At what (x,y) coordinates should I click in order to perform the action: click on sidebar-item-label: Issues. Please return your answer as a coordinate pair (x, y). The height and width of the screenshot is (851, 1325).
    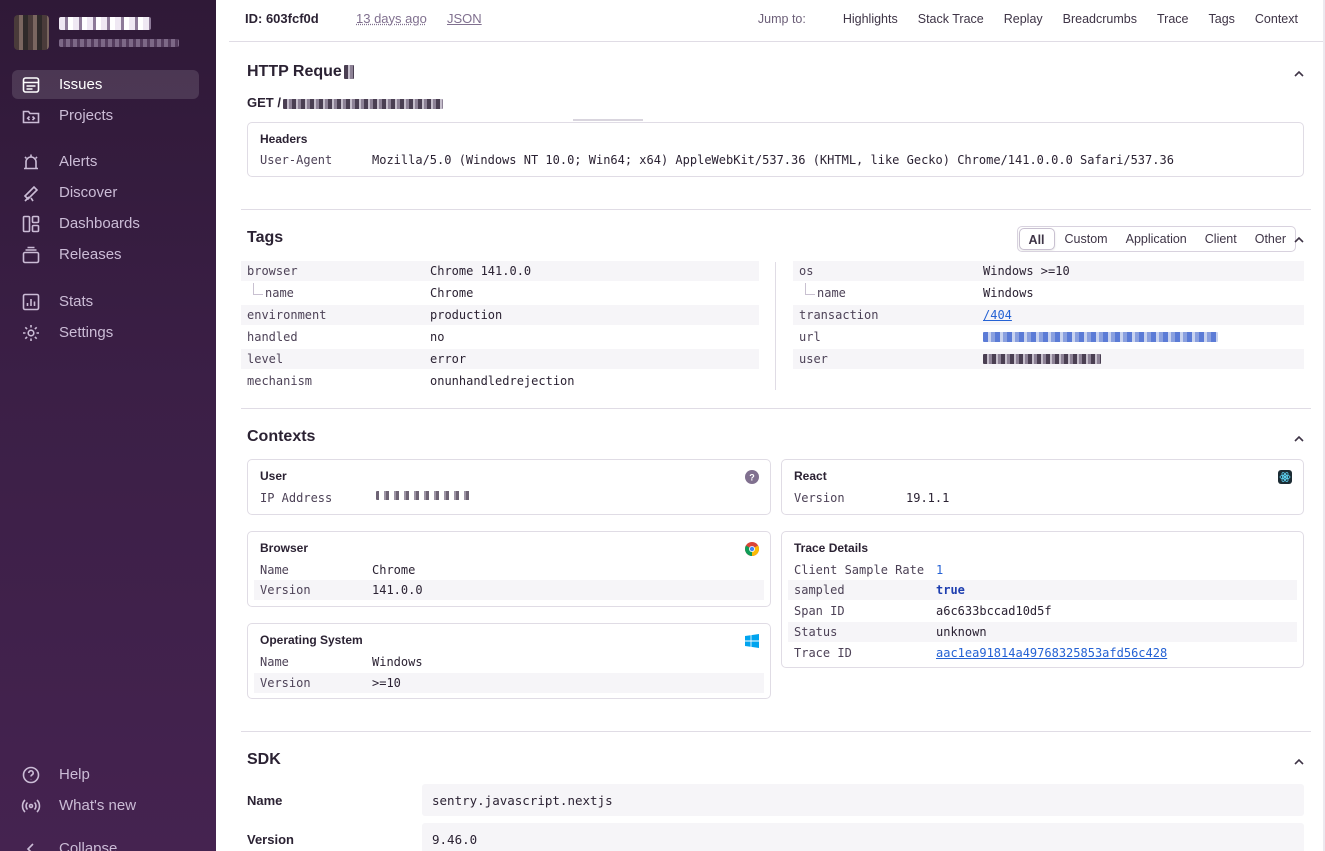
    Looking at the image, I should click on (80, 84).